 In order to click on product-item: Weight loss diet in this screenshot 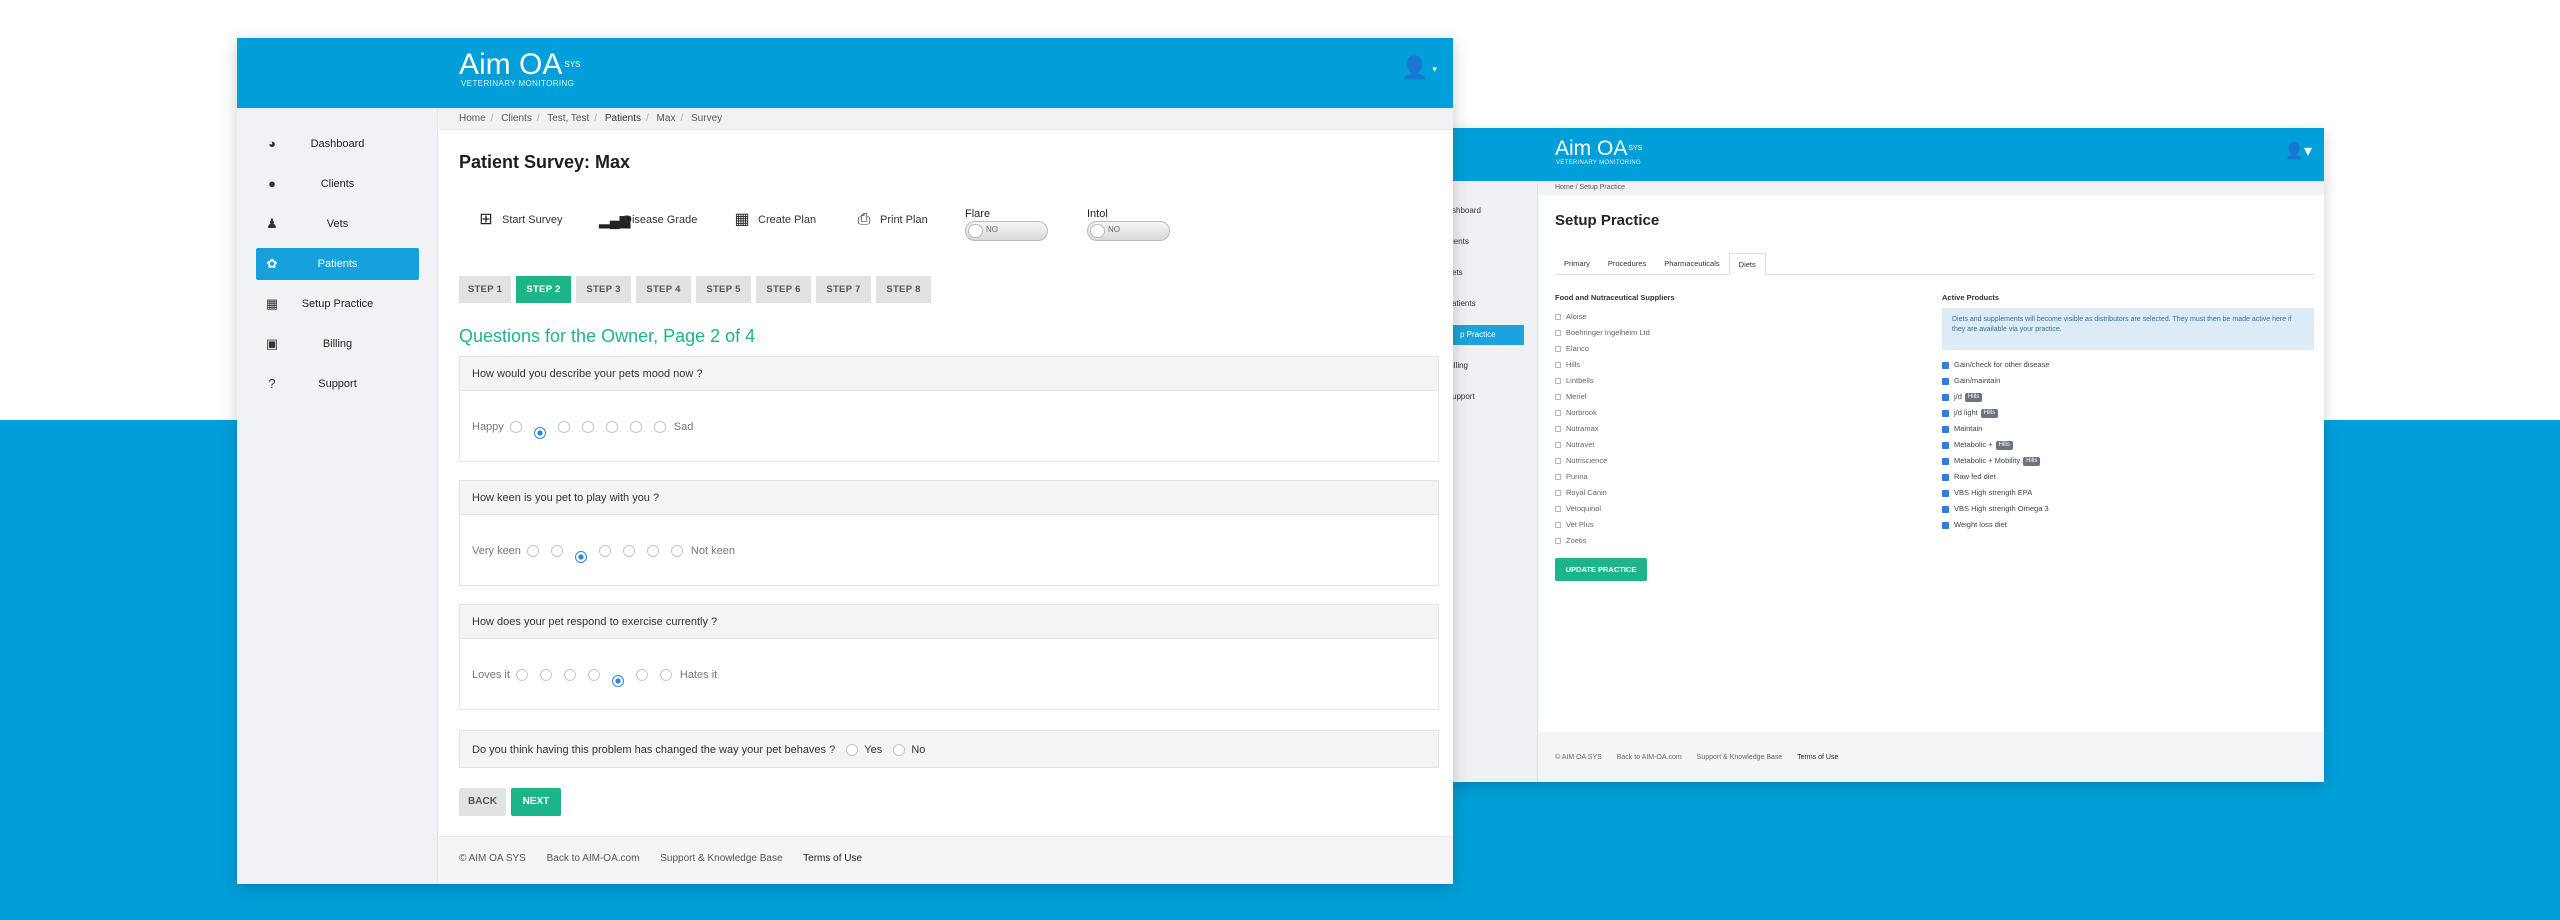, I will do `click(1995, 525)`.